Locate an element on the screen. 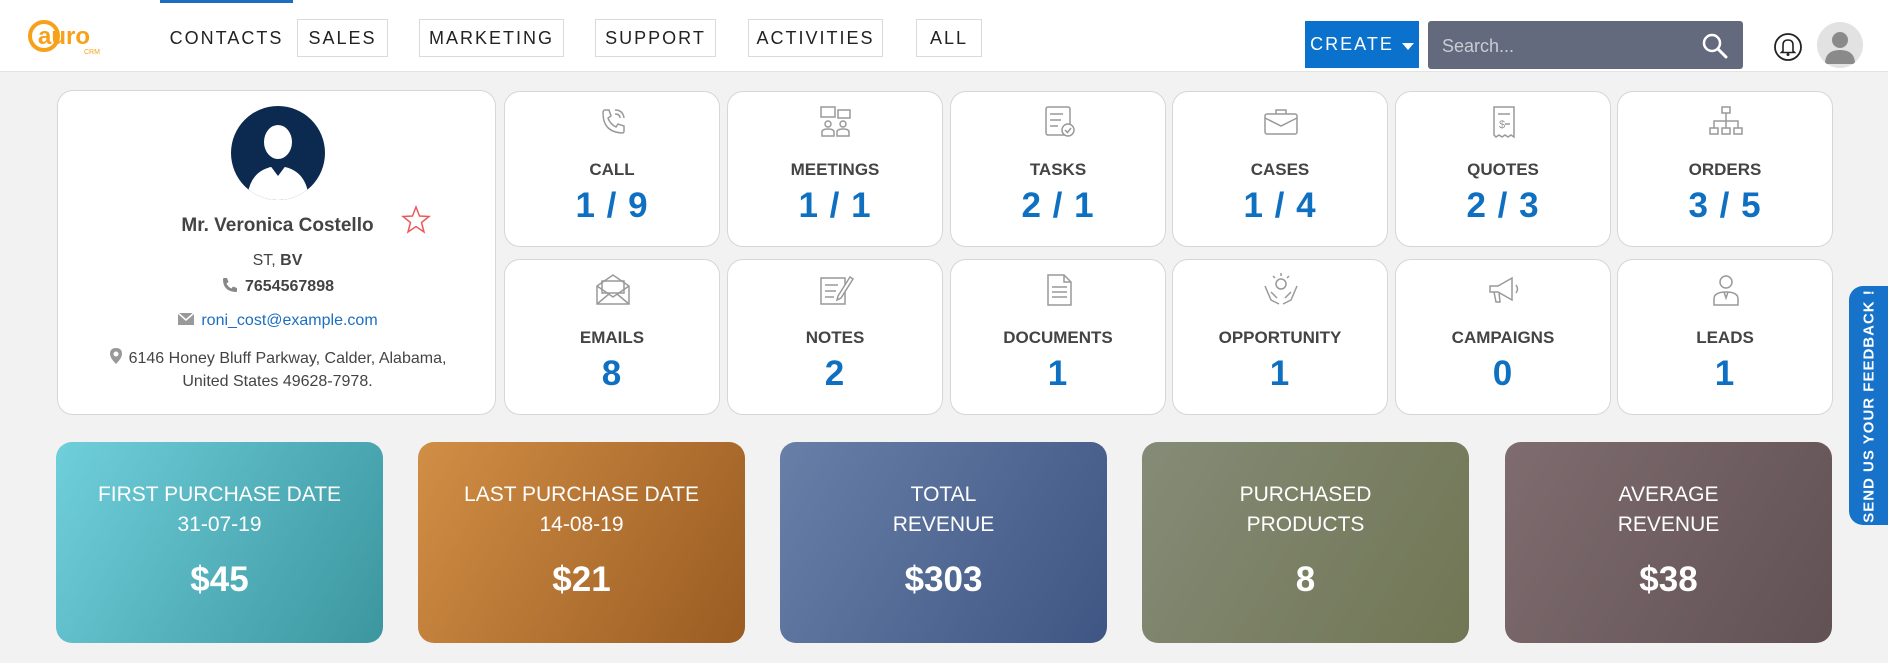  user-avatar is located at coordinates (1840, 45).